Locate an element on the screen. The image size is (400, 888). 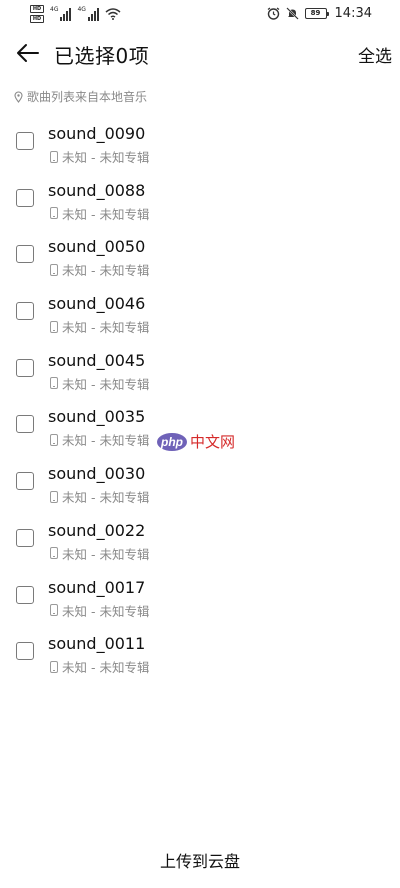
source-hint-text: 歌曲列表来自本地音乐 is located at coordinates (87, 97).